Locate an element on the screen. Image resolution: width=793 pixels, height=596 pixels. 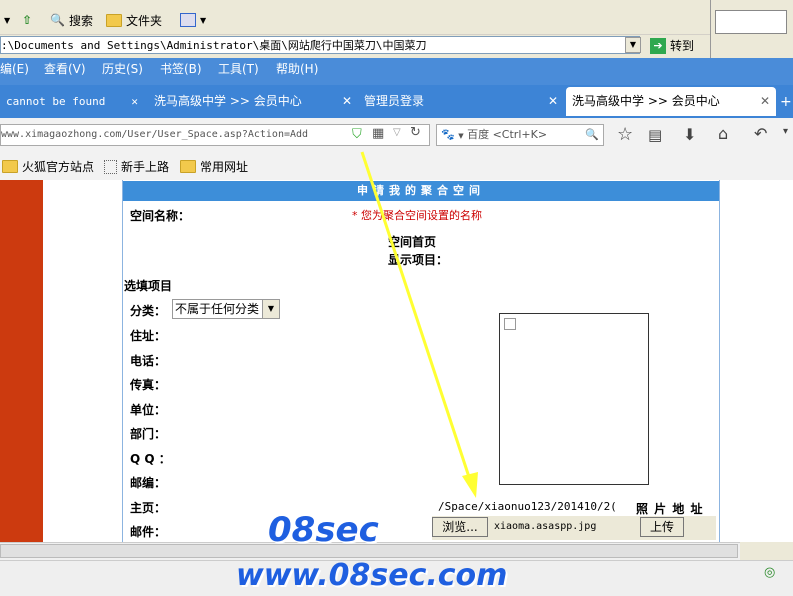
arrow-head is located at coordinates (470, 485).